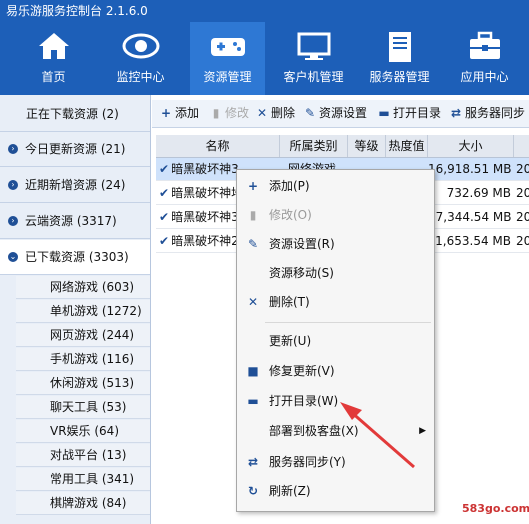  What do you see at coordinates (495, 508) in the screenshot?
I see `watermark: 583go.com` at bounding box center [495, 508].